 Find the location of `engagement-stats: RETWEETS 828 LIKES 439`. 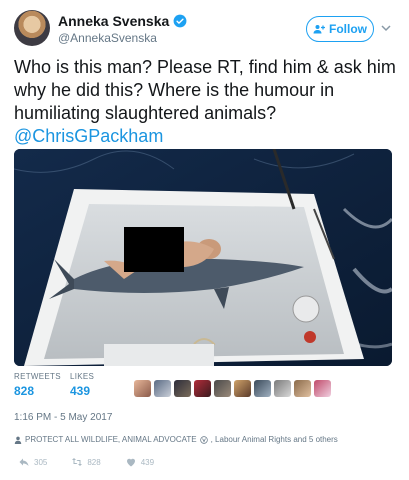

engagement-stats: RETWEETS 828 LIKES 439 is located at coordinates (204, 390).